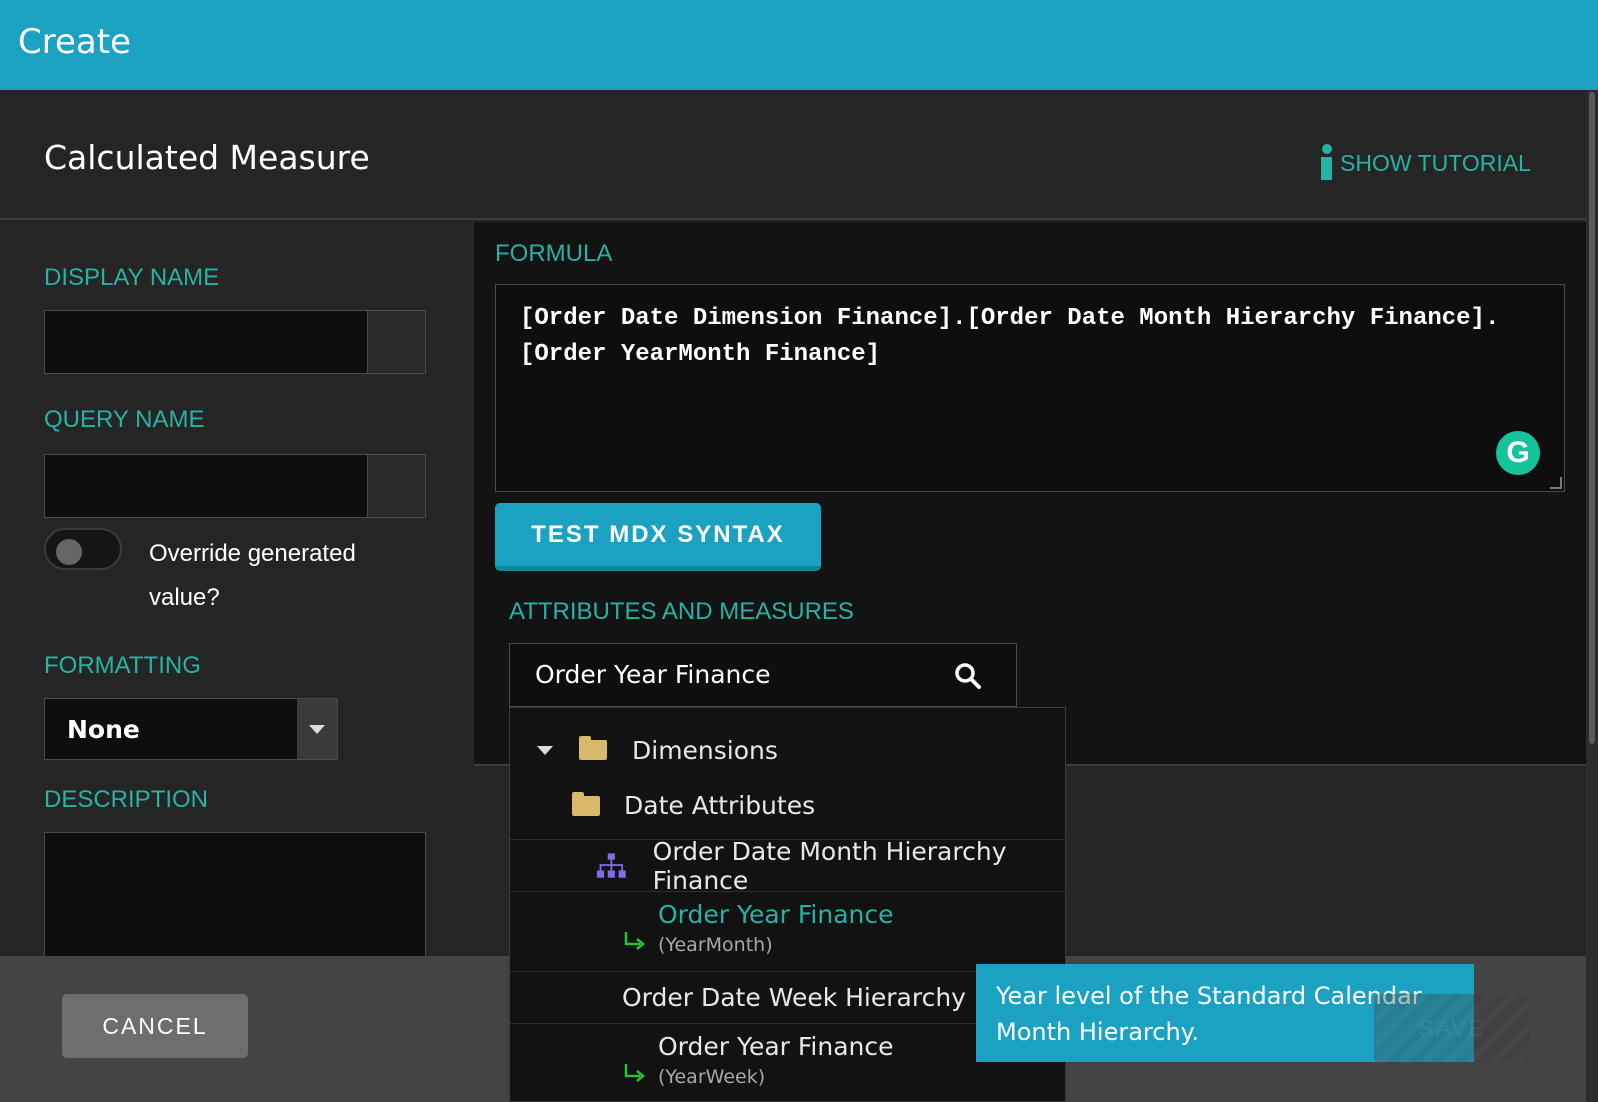 This screenshot has width=1598, height=1102. I want to click on formatting-label: FORMATTING, so click(122, 665).